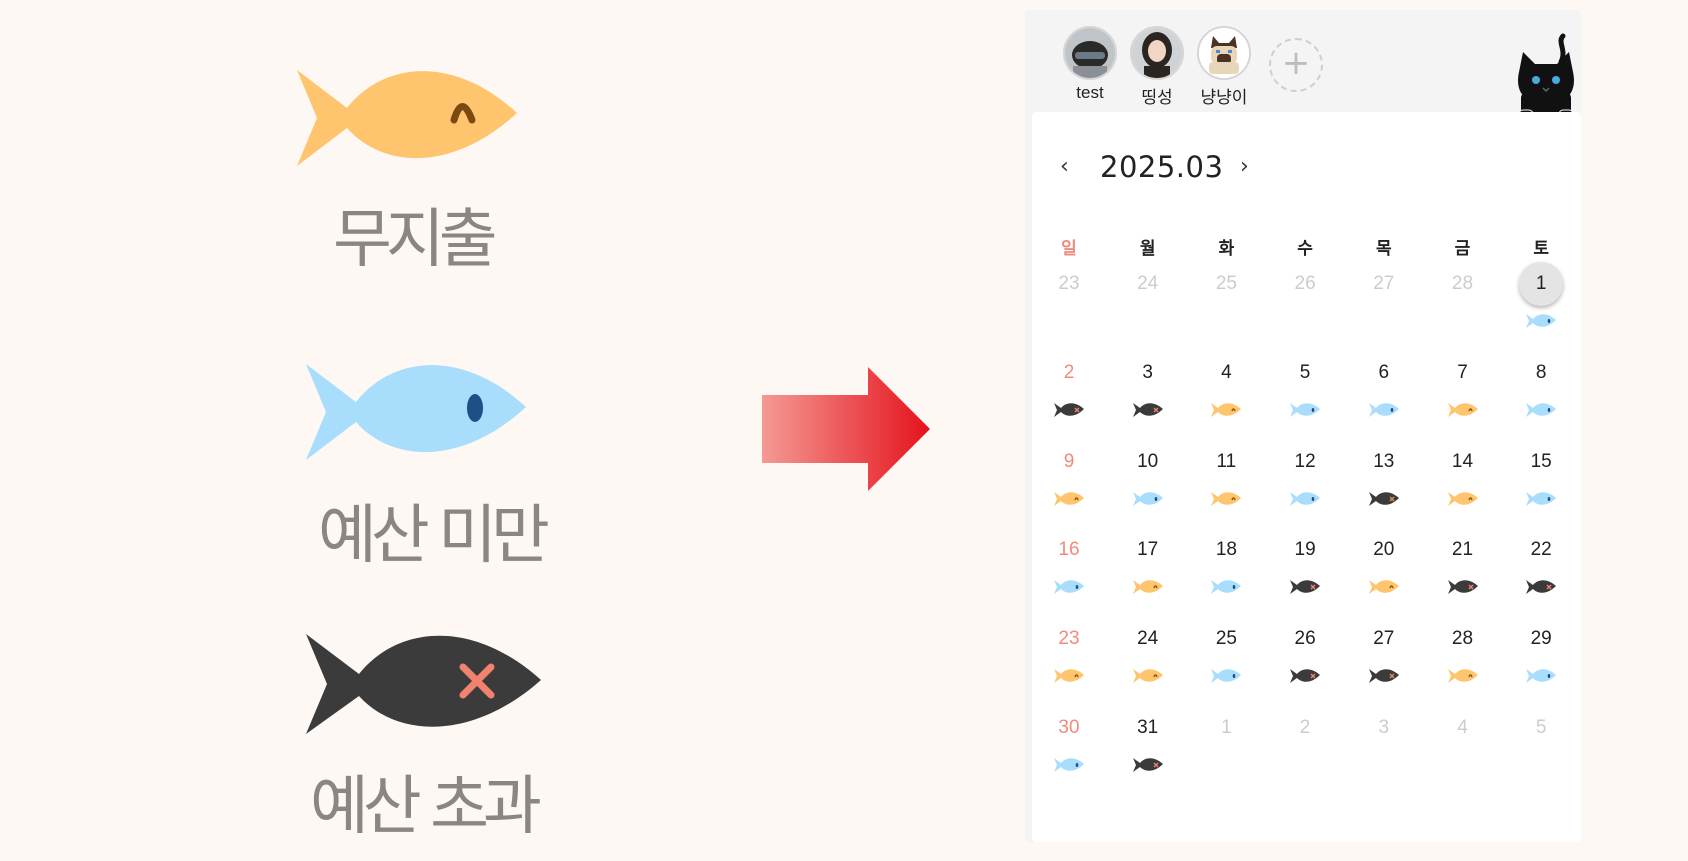 The image size is (1688, 861). I want to click on weekday-label: 목, so click(1383, 248).